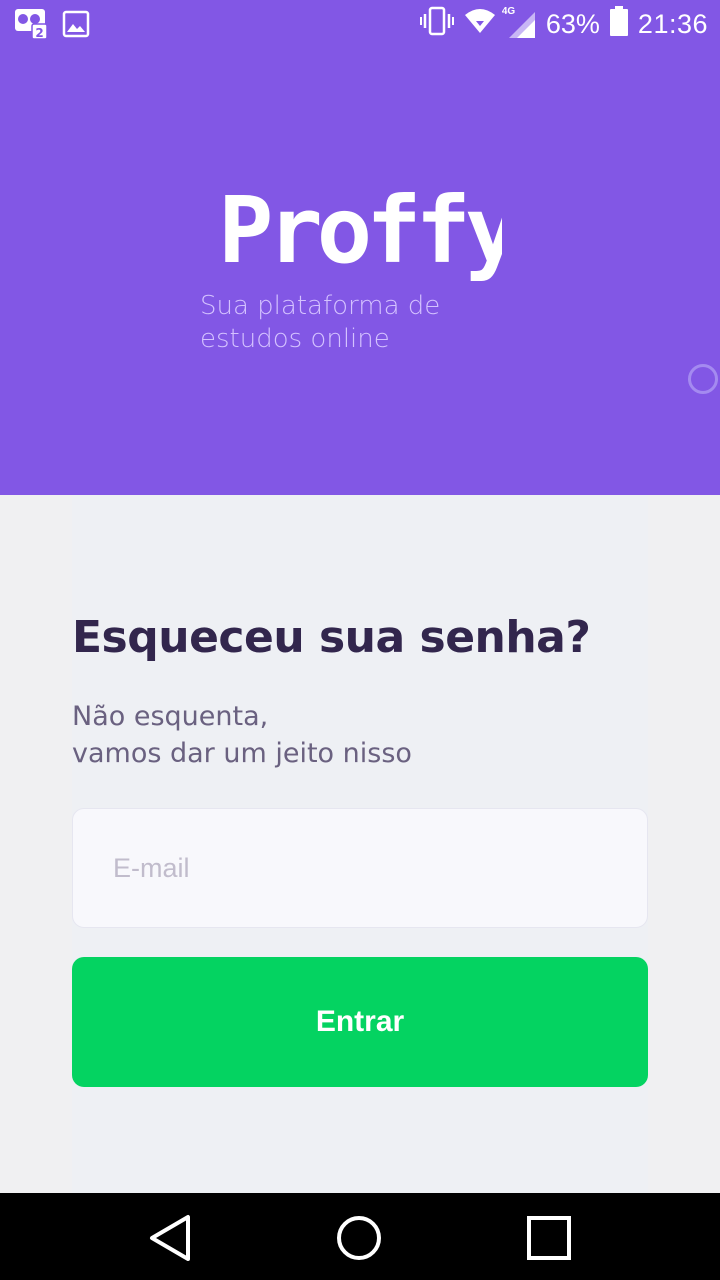 This screenshot has height=1280, width=720. What do you see at coordinates (331, 637) in the screenshot?
I see `page-title: Esqueceu sua senha?` at bounding box center [331, 637].